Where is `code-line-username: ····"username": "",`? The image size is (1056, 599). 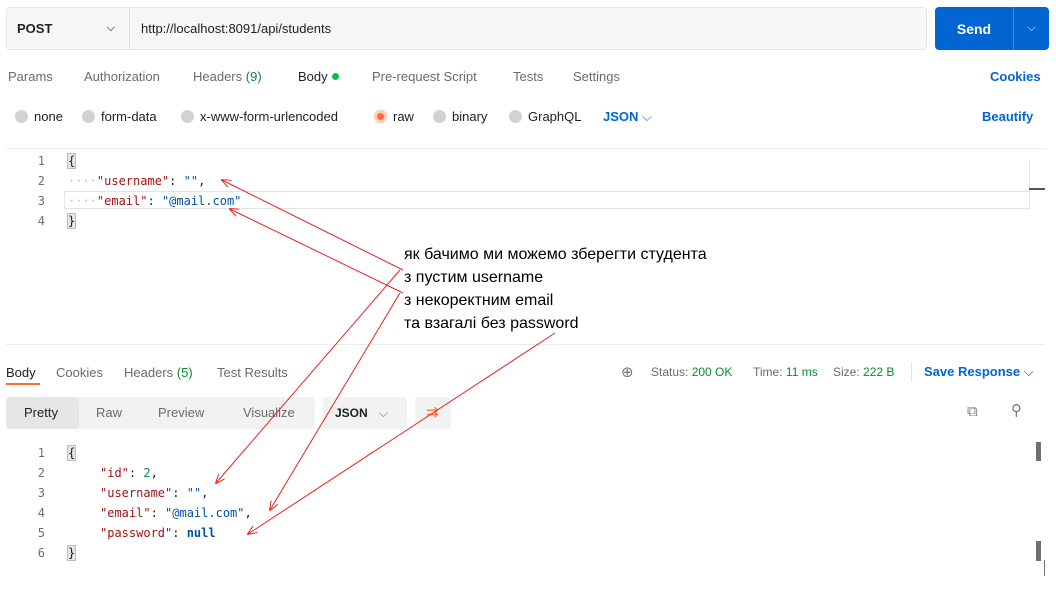
code-line-username: ····"username": "", is located at coordinates (137, 181).